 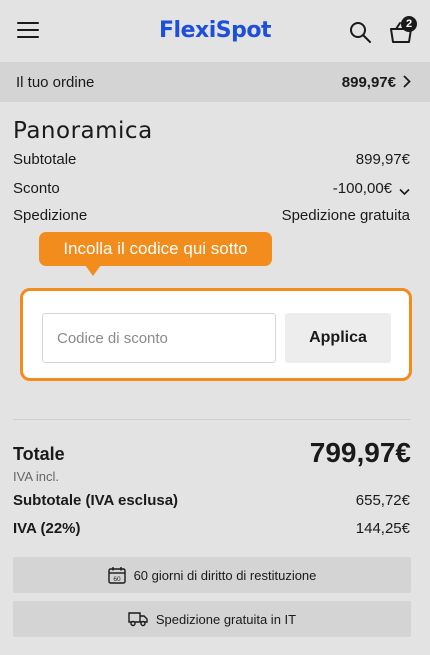 What do you see at coordinates (404, 191) in the screenshot?
I see `chevron-down-icon` at bounding box center [404, 191].